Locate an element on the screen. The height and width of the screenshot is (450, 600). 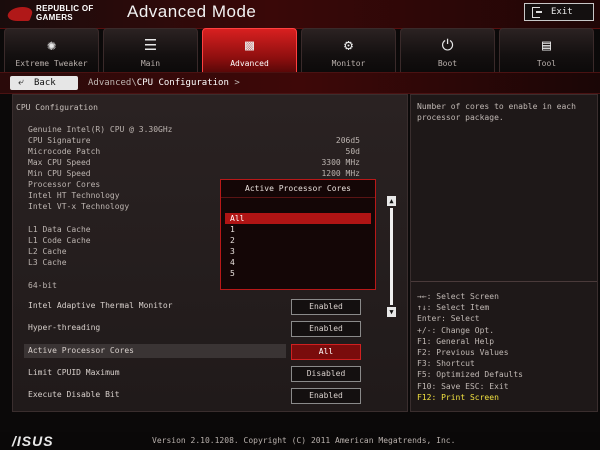
info-label: Microcode Patch is located at coordinates (64, 151).